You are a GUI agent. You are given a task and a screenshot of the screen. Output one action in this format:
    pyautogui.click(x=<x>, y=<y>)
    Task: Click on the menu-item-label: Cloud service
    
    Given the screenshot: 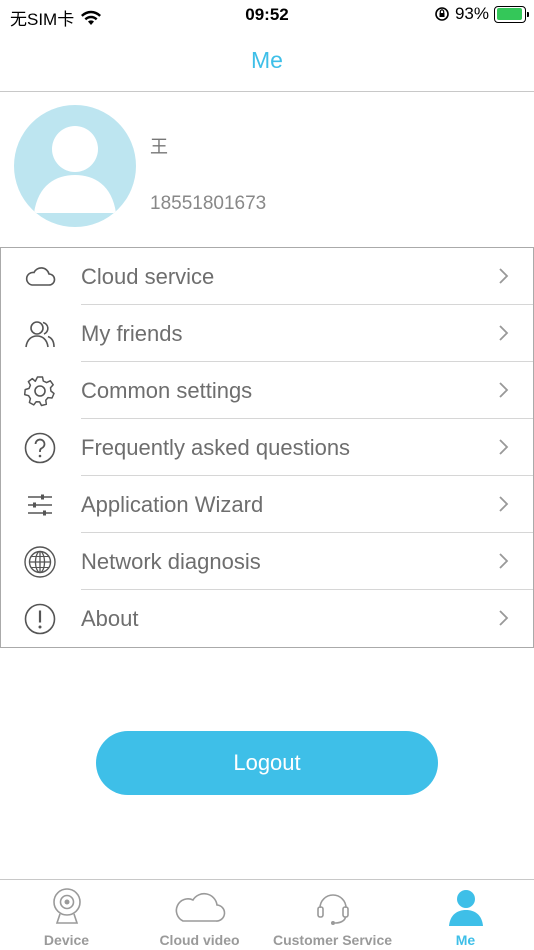 What is the action you would take?
    pyautogui.click(x=148, y=276)
    